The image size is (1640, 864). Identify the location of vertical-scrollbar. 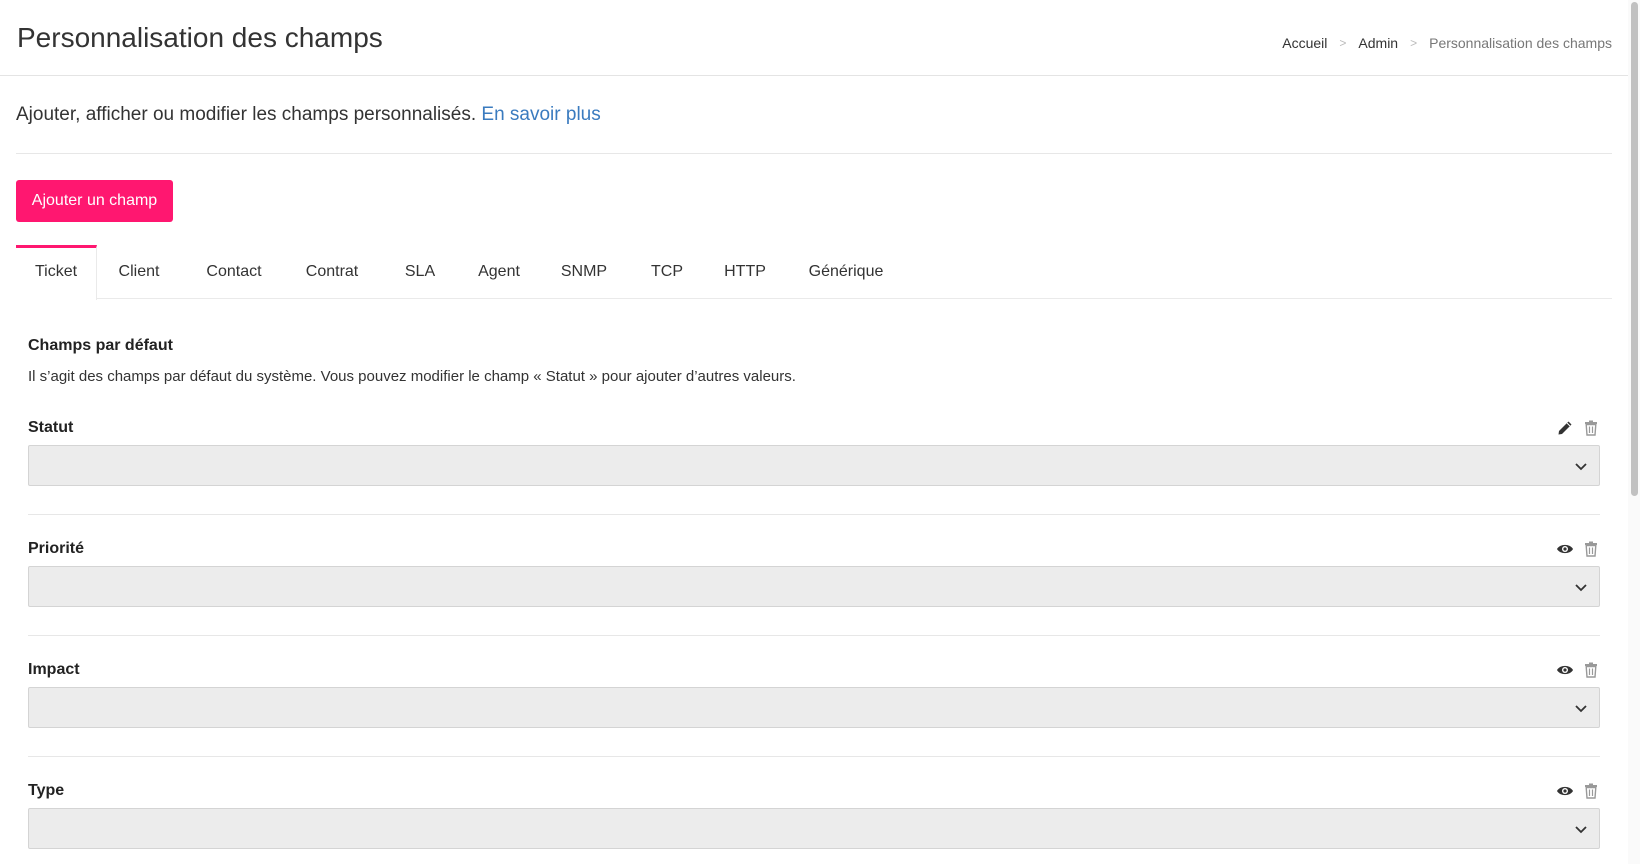
(1634, 432).